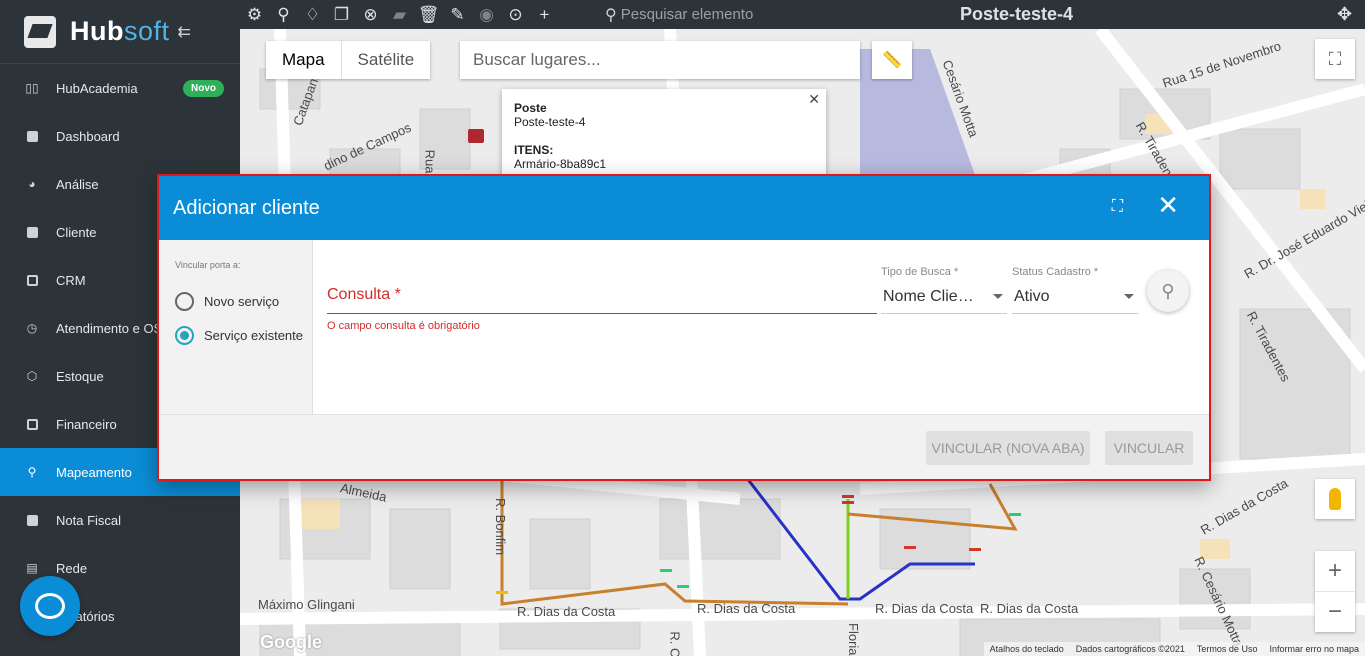  Describe the element at coordinates (246, 207) in the screenshot. I see `dialog-title: Adicionar cliente` at that location.